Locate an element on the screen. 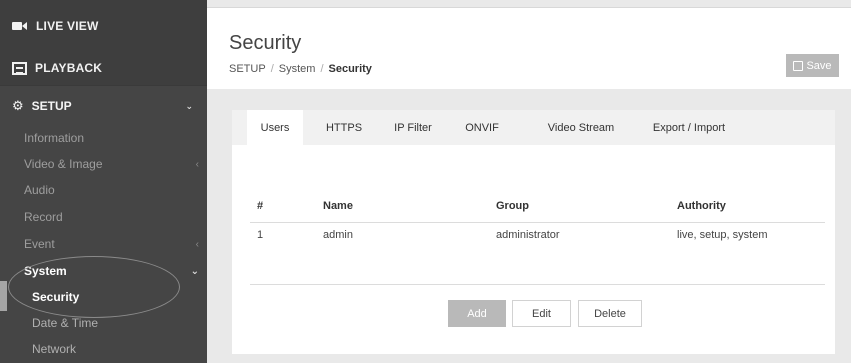  sidebar-item-record: Record is located at coordinates (103, 217).